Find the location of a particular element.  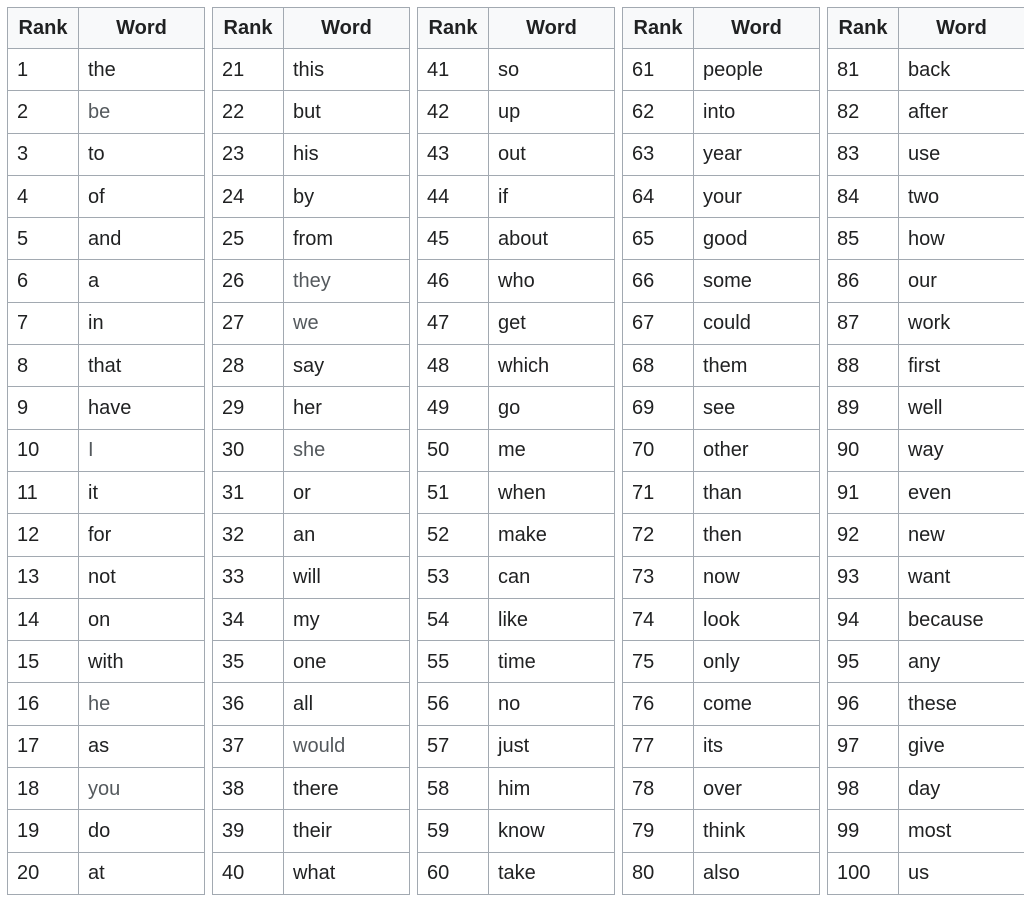

word-cell: do is located at coordinates (141, 831).